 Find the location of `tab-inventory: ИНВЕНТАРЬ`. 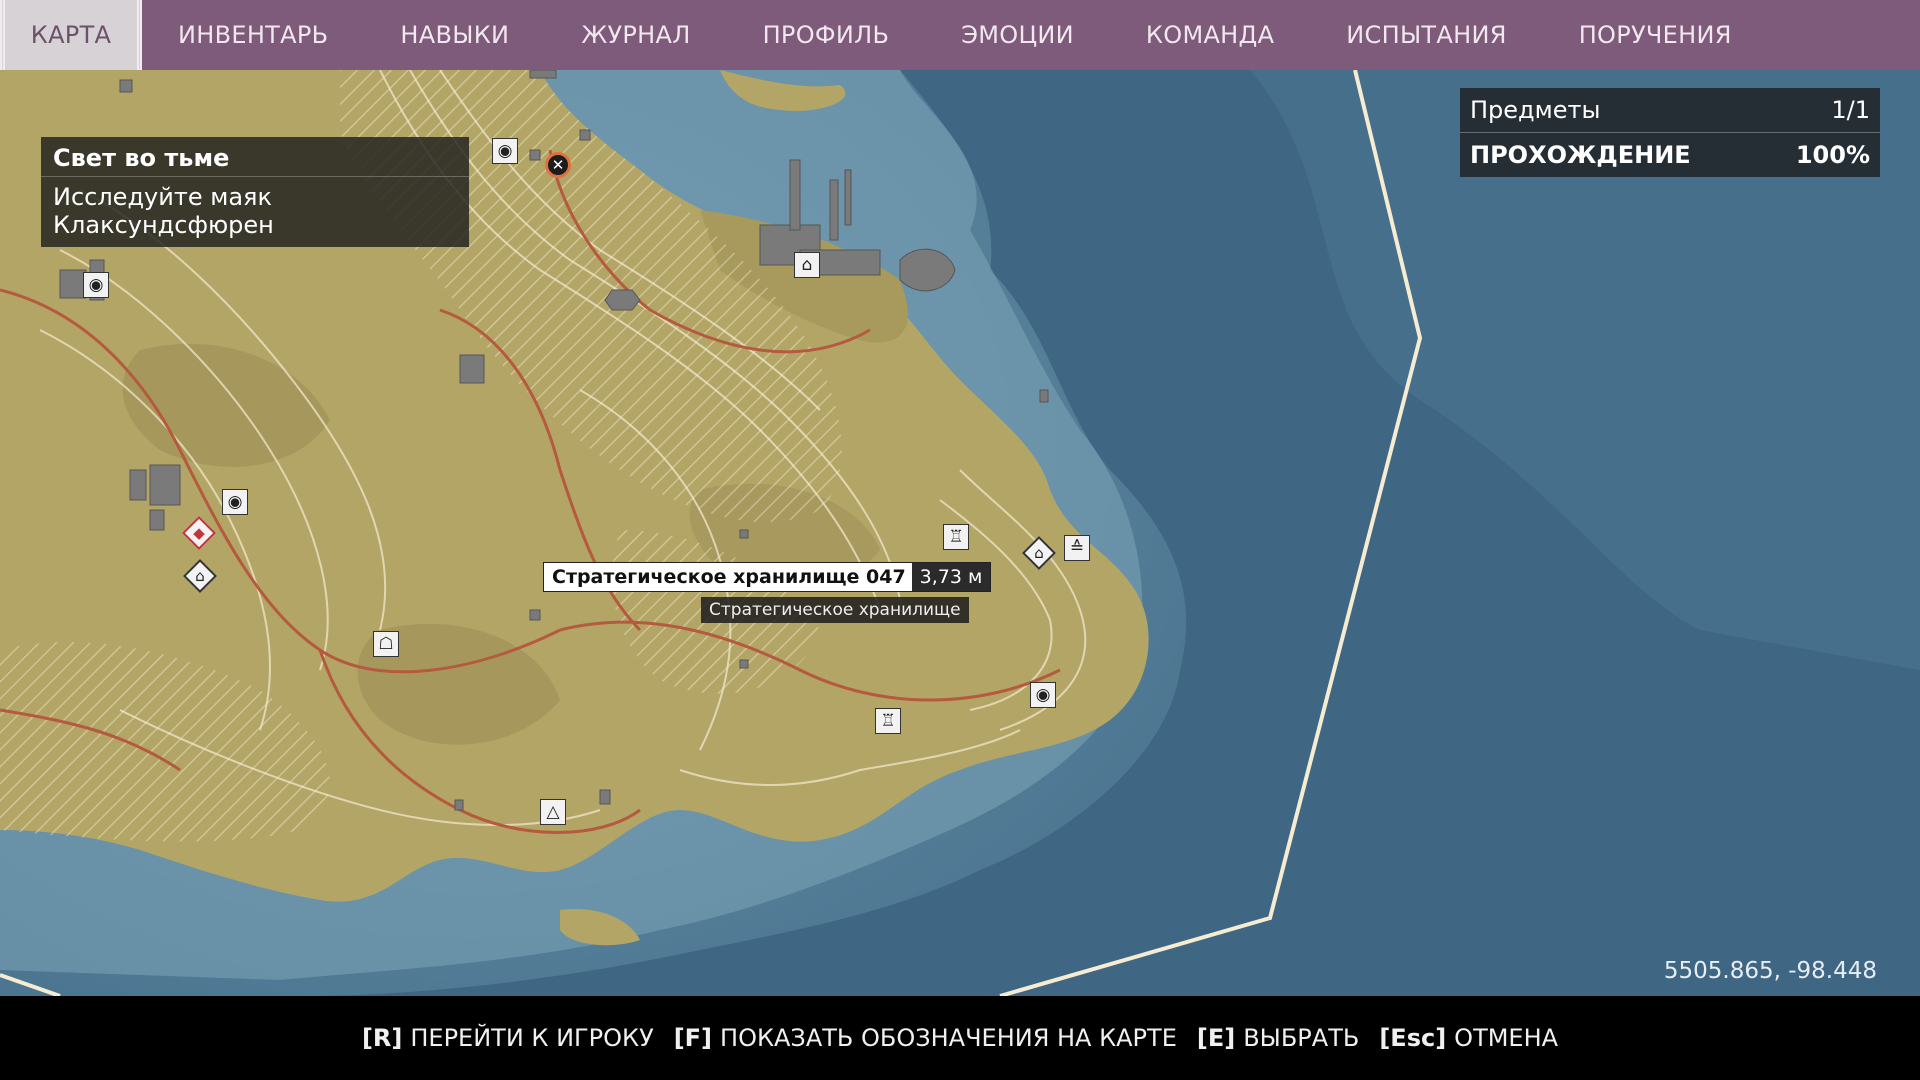

tab-inventory: ИНВЕНТАРЬ is located at coordinates (253, 35).